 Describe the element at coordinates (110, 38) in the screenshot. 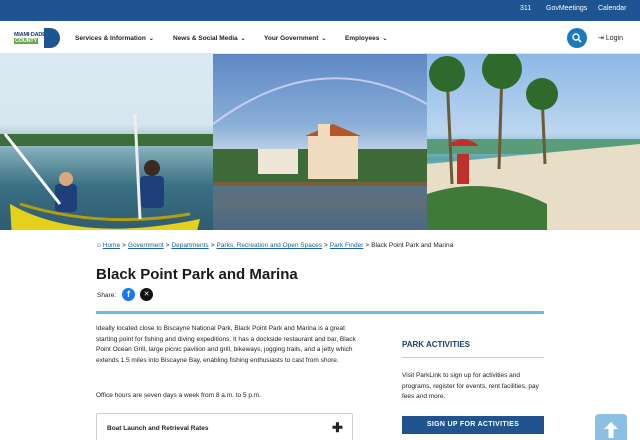

I see `nav-services-label: Services & Information` at that location.